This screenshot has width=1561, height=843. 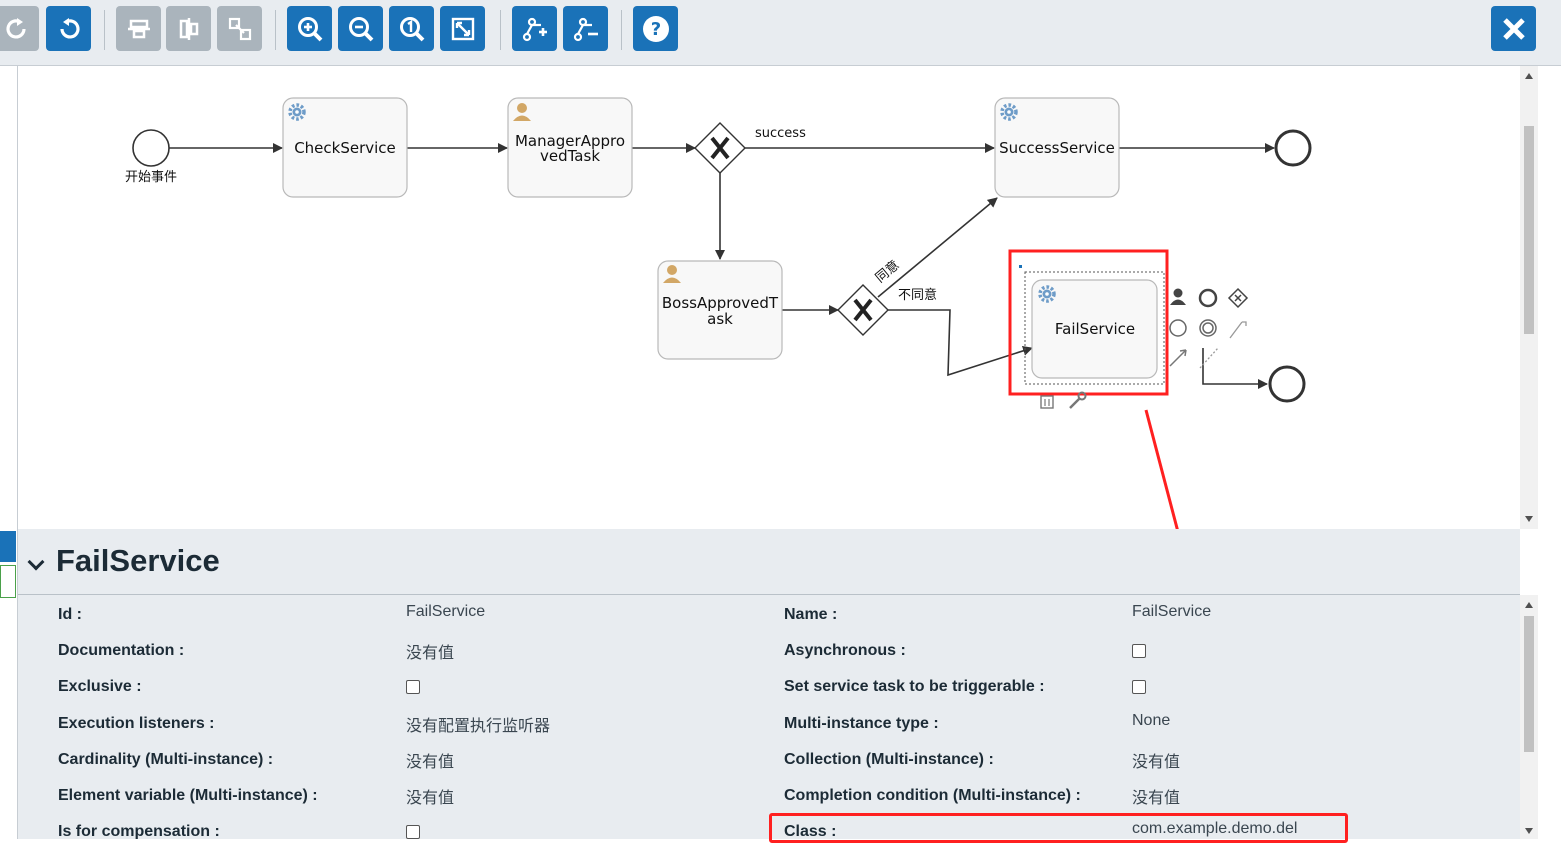 I want to click on help-button: ?, so click(x=655, y=28).